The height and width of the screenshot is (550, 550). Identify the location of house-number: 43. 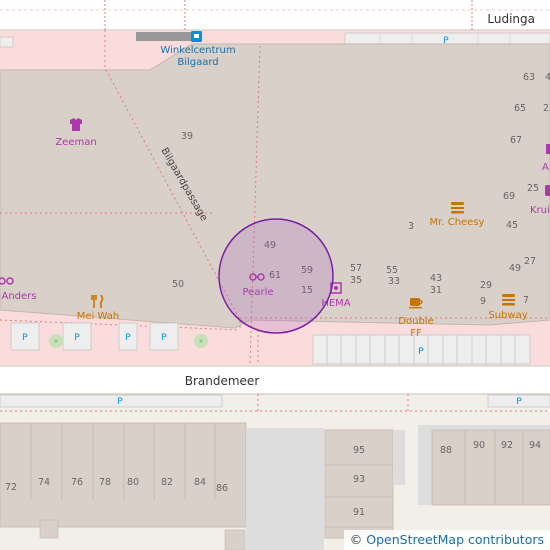
(436, 278).